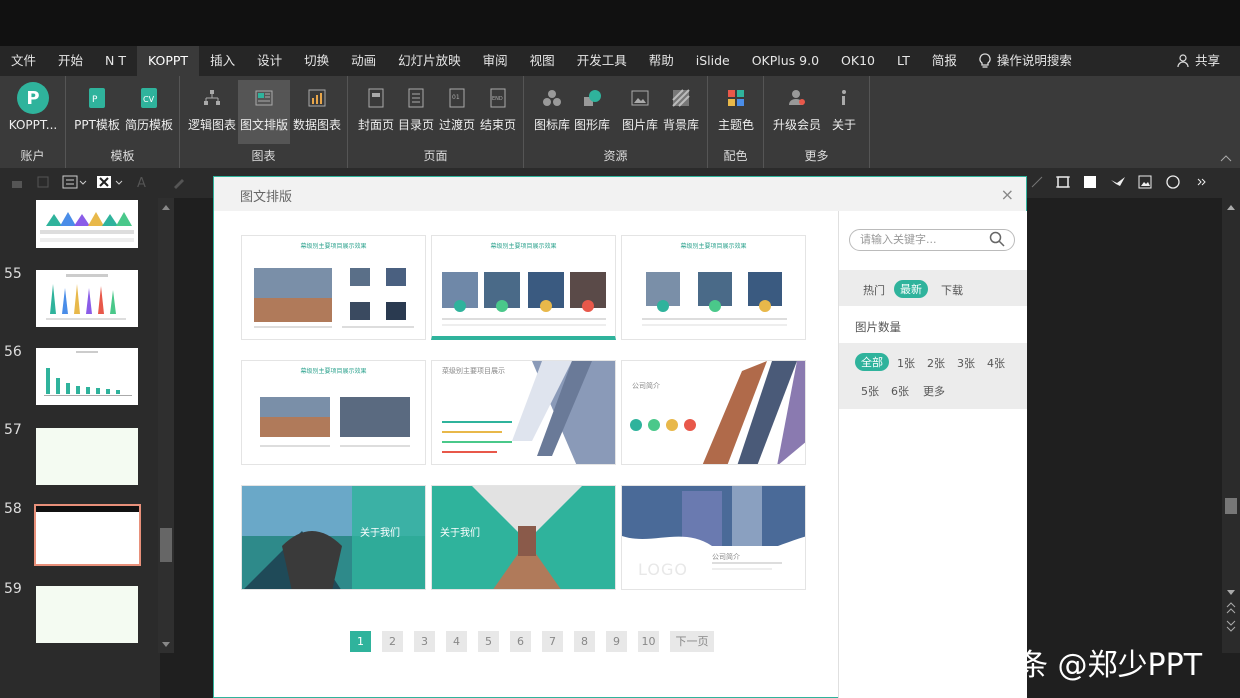 This screenshot has height=698, width=1240. Describe the element at coordinates (523, 287) in the screenshot. I see `template-card-selected: 幕级别主要项目展示效果` at that location.